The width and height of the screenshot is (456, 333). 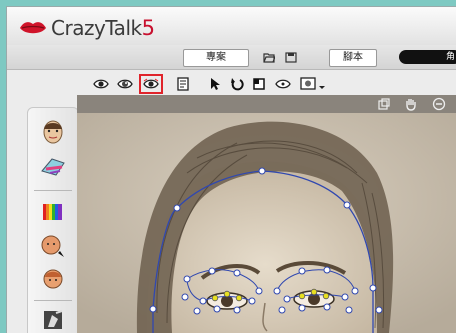 I want to click on square-icon, so click(x=259, y=84).